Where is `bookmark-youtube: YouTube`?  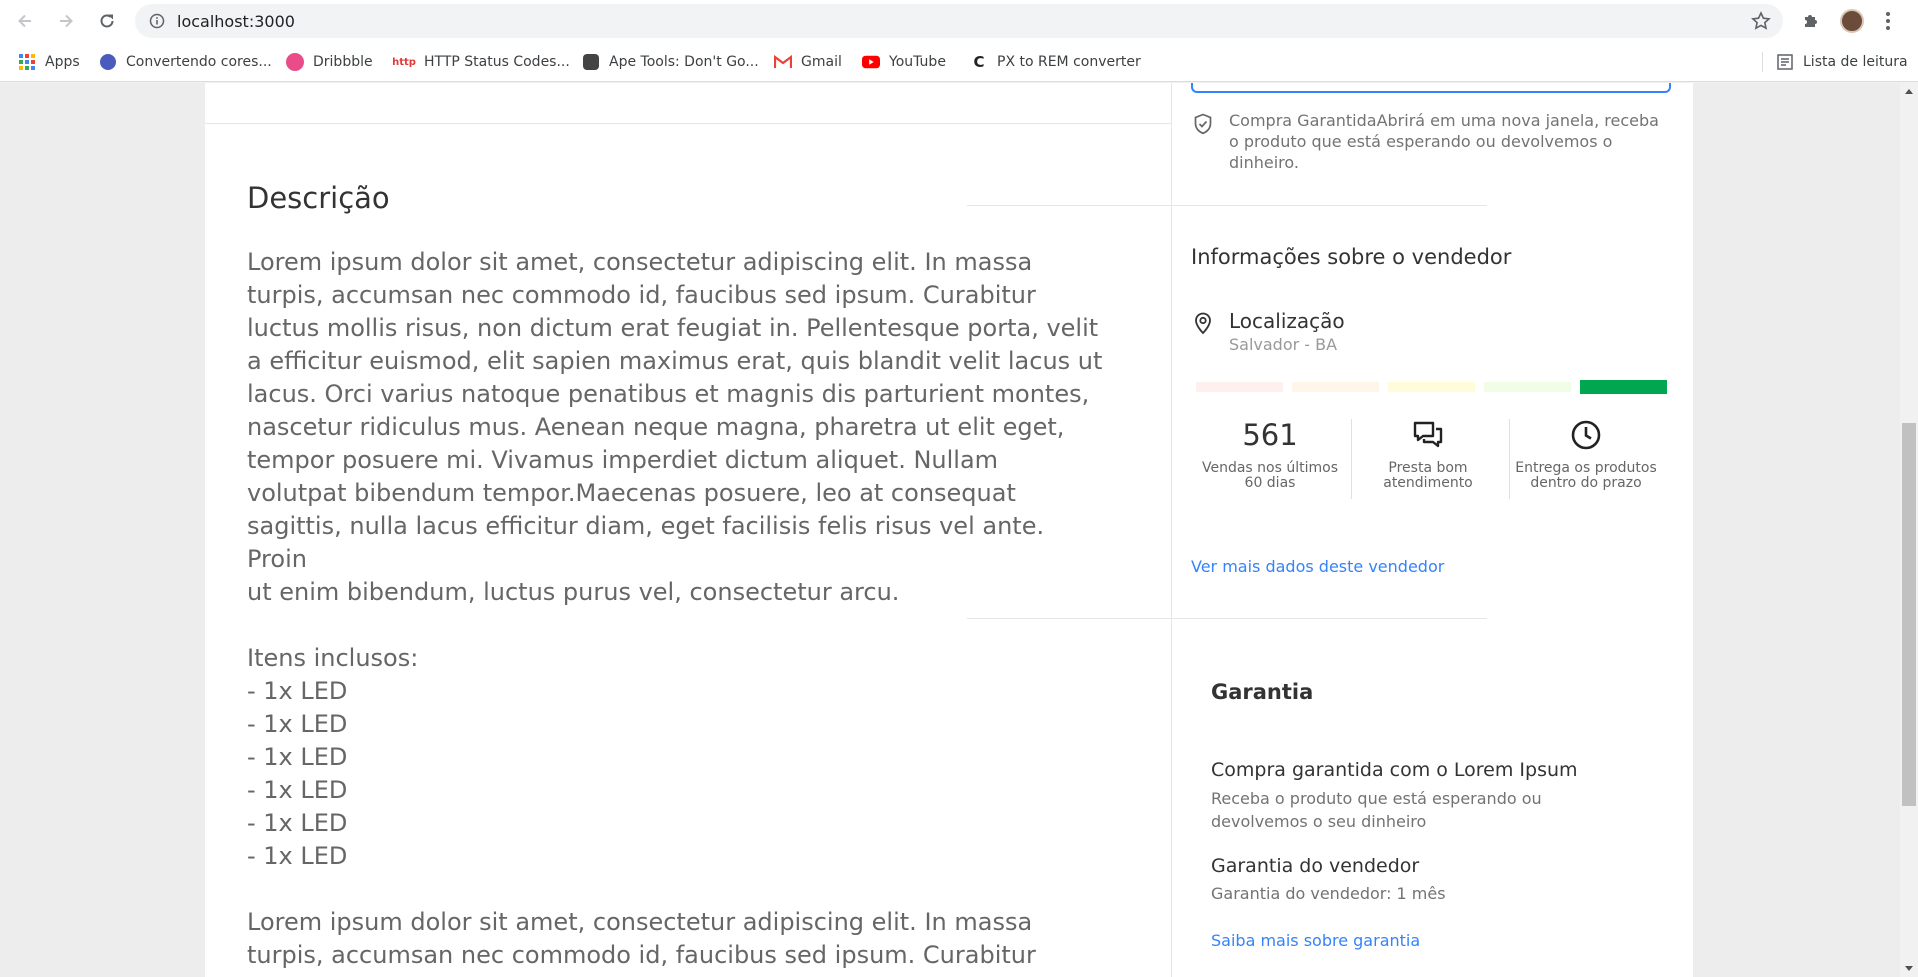
bookmark-youtube: YouTube is located at coordinates (904, 62).